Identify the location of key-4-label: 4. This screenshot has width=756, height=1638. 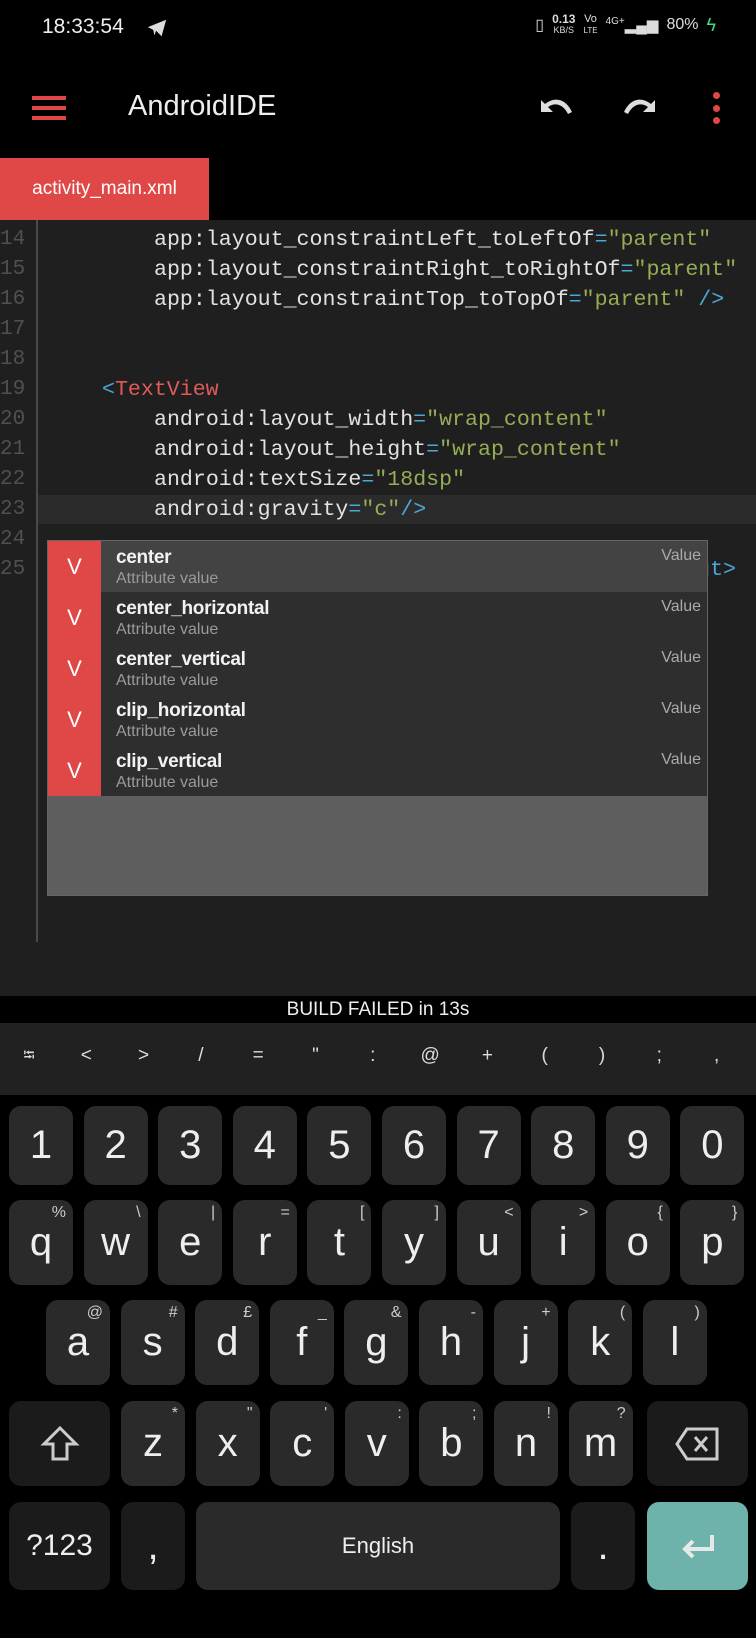
(264, 1145).